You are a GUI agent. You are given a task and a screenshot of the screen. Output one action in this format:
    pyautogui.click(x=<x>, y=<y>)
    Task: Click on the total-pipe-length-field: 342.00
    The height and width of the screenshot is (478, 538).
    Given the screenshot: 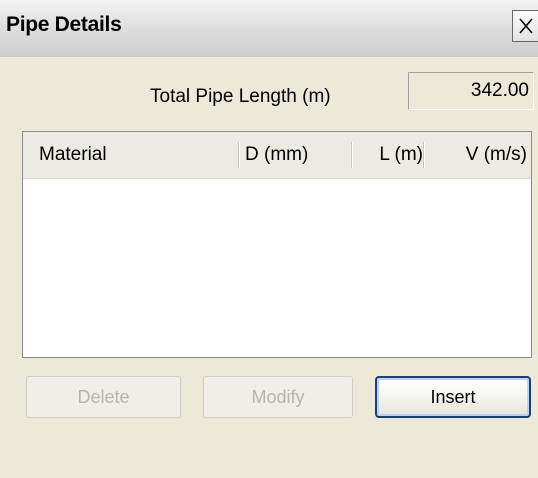 What is the action you would take?
    pyautogui.click(x=471, y=91)
    